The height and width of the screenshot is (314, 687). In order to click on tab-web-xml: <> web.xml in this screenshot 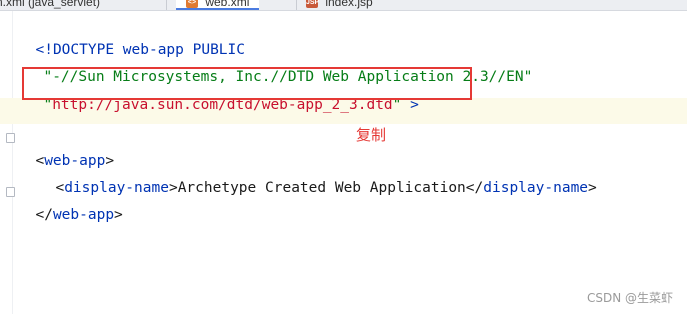, I will do `click(218, 5)`.